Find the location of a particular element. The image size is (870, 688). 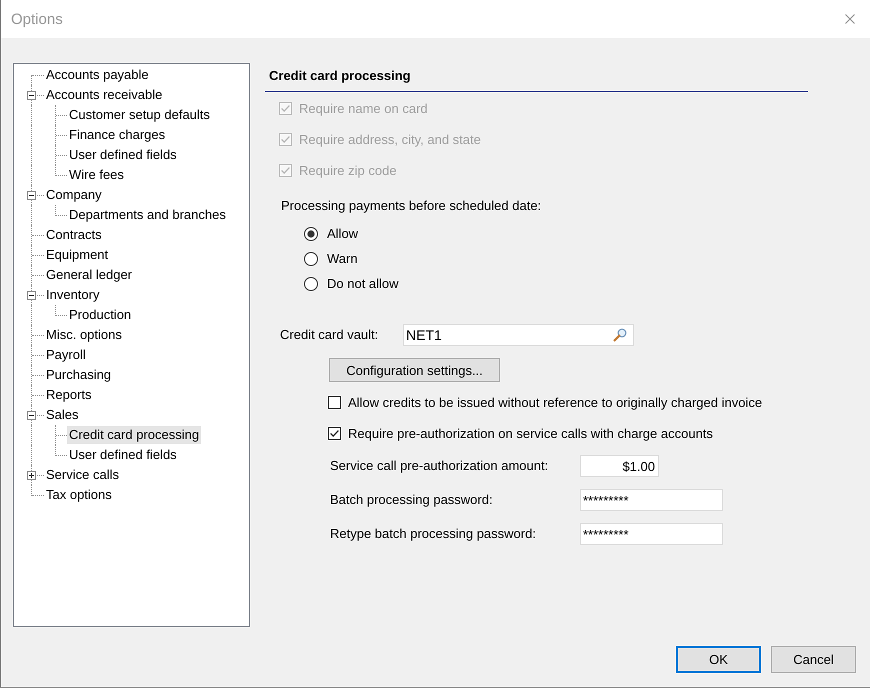

plus-box-icon is located at coordinates (31, 475).